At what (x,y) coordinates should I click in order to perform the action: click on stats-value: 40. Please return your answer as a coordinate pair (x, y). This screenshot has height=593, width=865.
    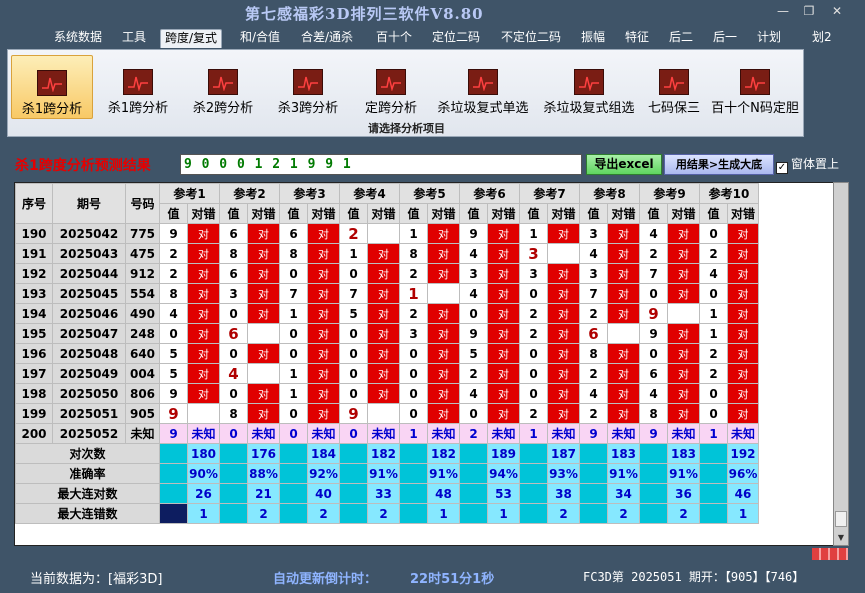
    Looking at the image, I should click on (323, 493).